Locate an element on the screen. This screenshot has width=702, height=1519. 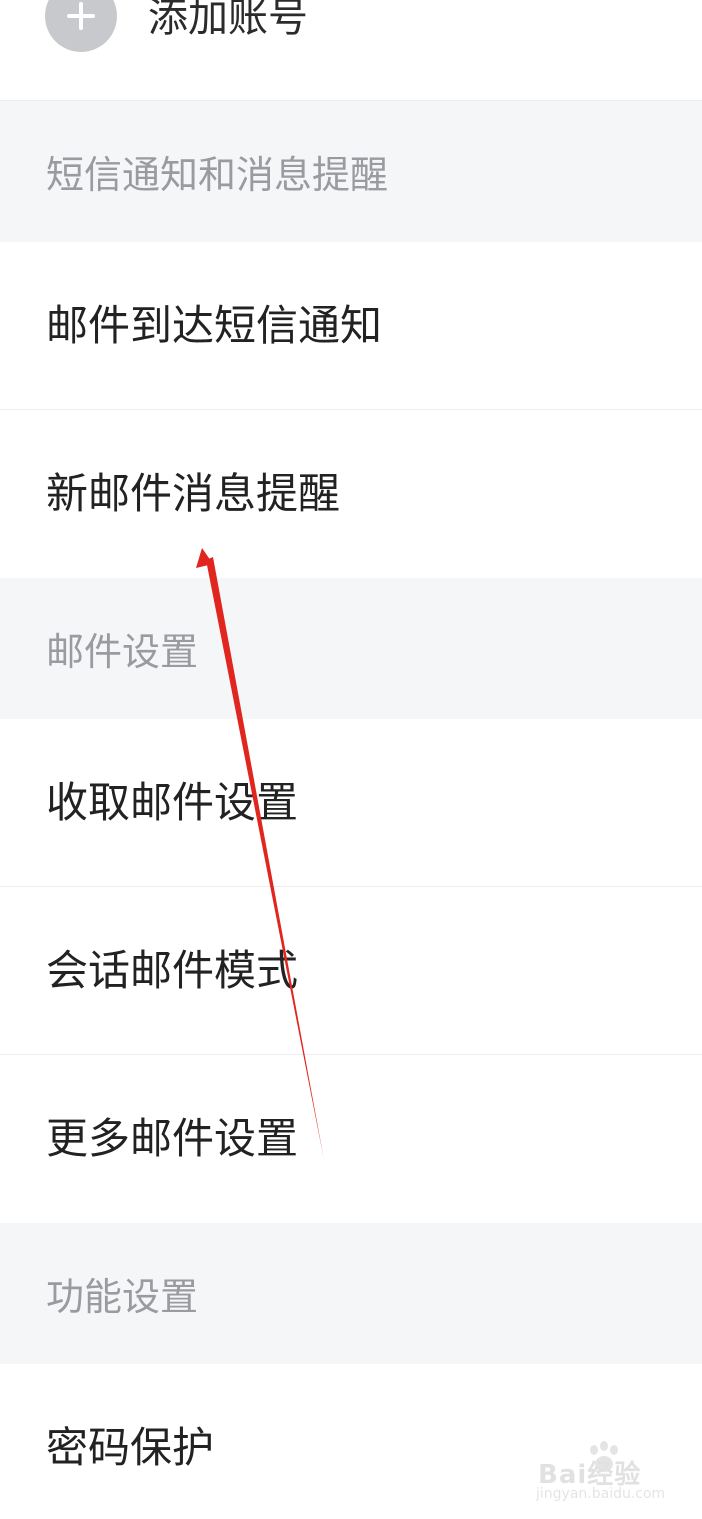
menu-item-label: 新邮件消息提醒 is located at coordinates (193, 493).